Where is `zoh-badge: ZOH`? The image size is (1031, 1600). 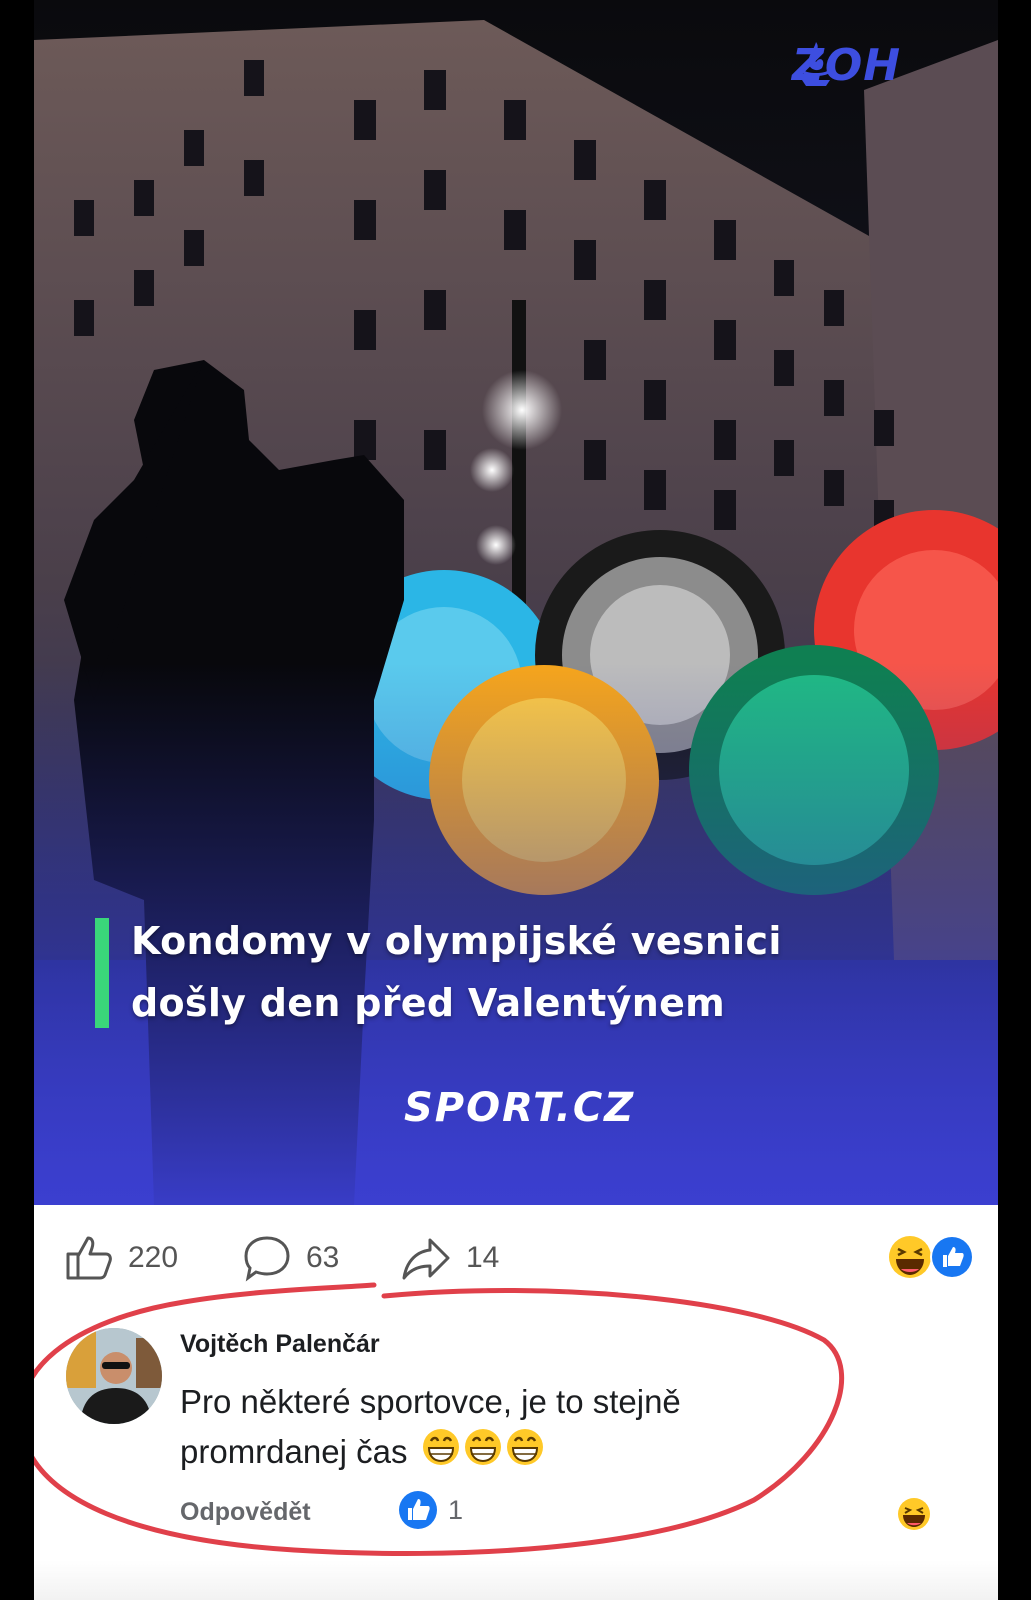
zoh-badge: ZOH is located at coordinates (846, 65).